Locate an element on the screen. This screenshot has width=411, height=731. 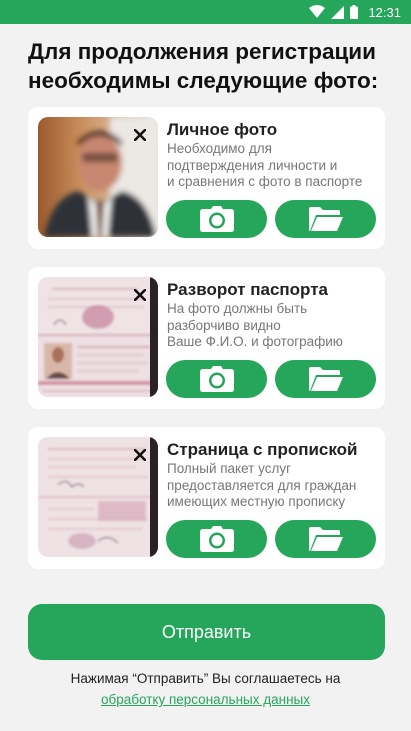
page-title-line: Для продолжения регистрации is located at coordinates (202, 51).